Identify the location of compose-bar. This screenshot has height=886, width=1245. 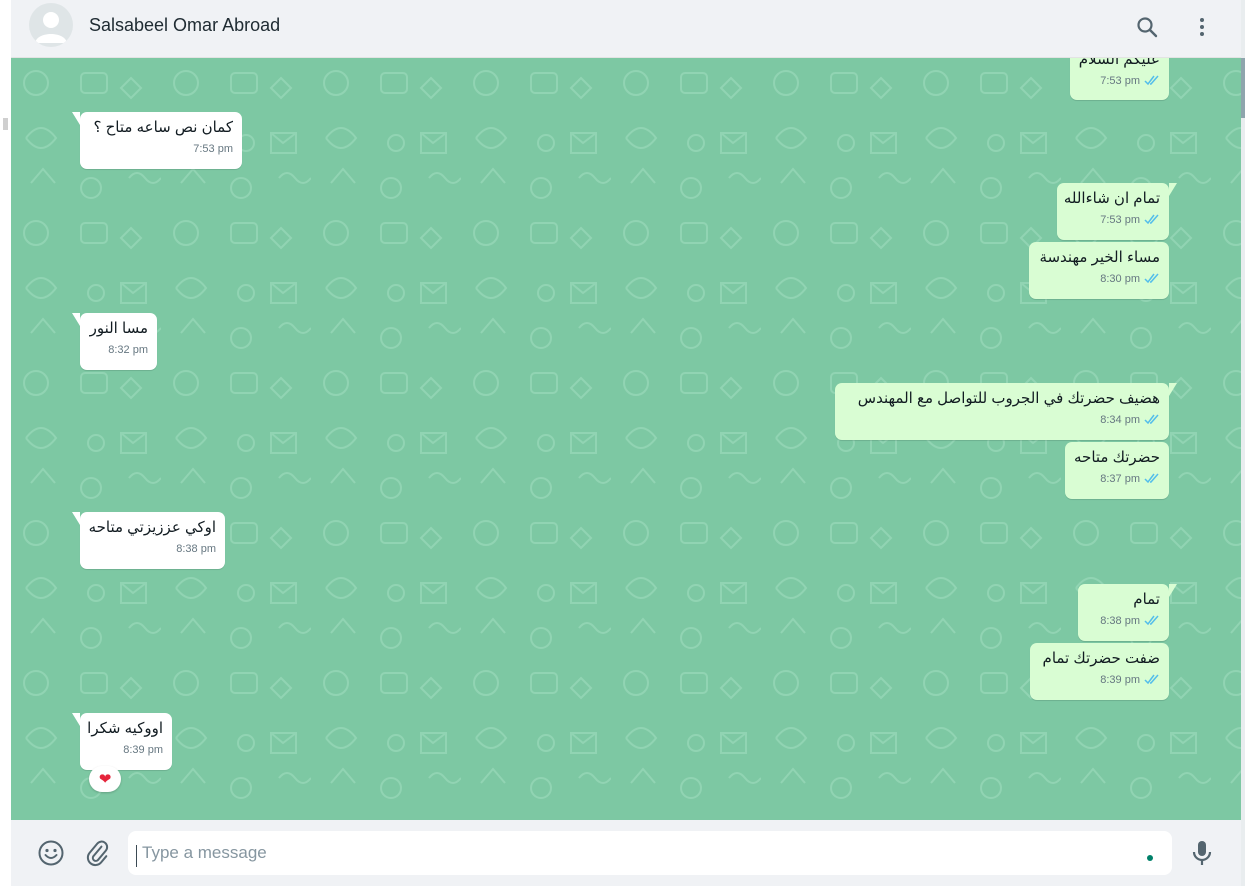
(626, 853).